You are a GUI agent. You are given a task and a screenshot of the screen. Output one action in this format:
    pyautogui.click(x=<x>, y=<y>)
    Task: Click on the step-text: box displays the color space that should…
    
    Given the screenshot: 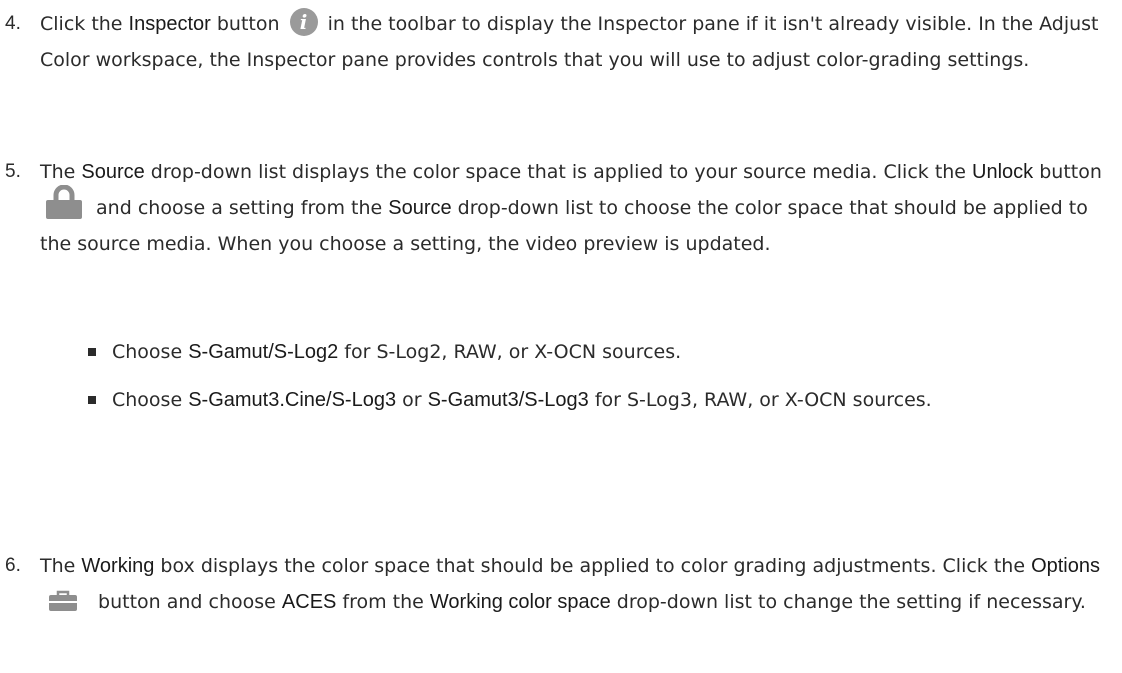 What is the action you would take?
    pyautogui.click(x=593, y=566)
    